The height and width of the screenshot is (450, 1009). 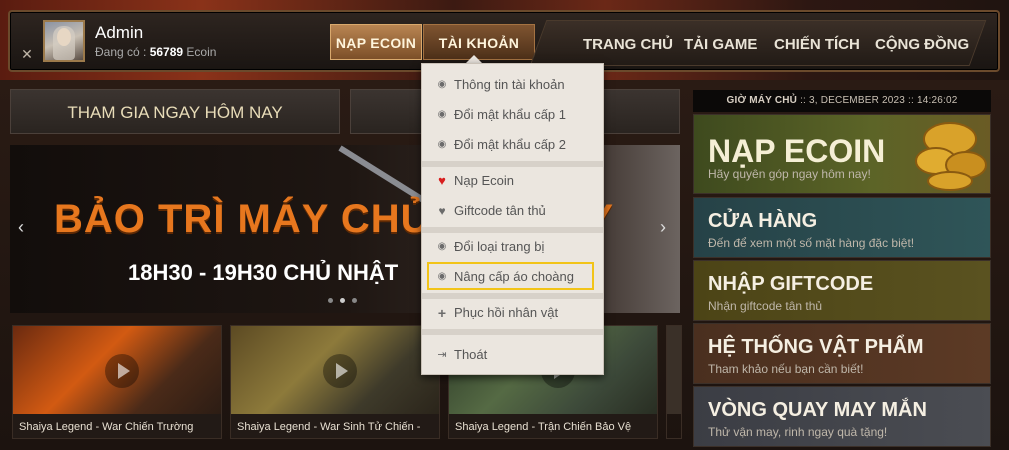 I want to click on menu-item-change-password-1: ◉ Đổi mật khẩu cấp 1, so click(x=512, y=115).